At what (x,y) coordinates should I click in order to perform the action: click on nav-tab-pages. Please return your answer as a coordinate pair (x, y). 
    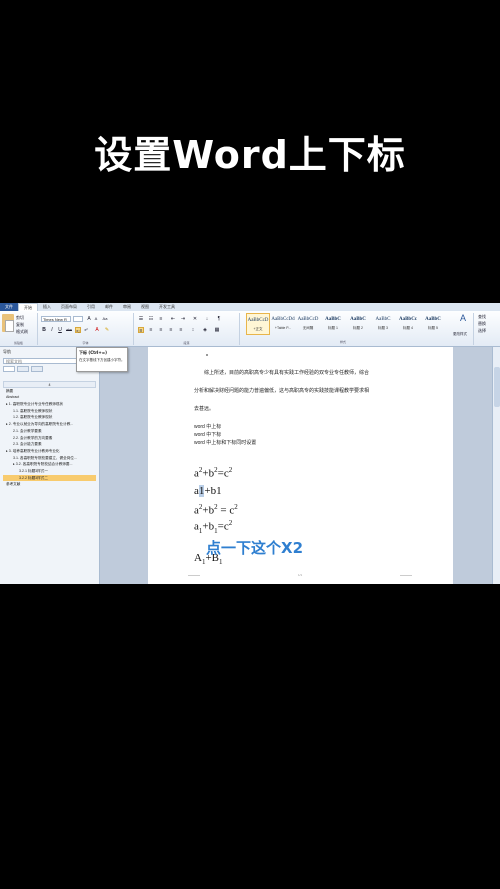
    Looking at the image, I should click on (23, 369).